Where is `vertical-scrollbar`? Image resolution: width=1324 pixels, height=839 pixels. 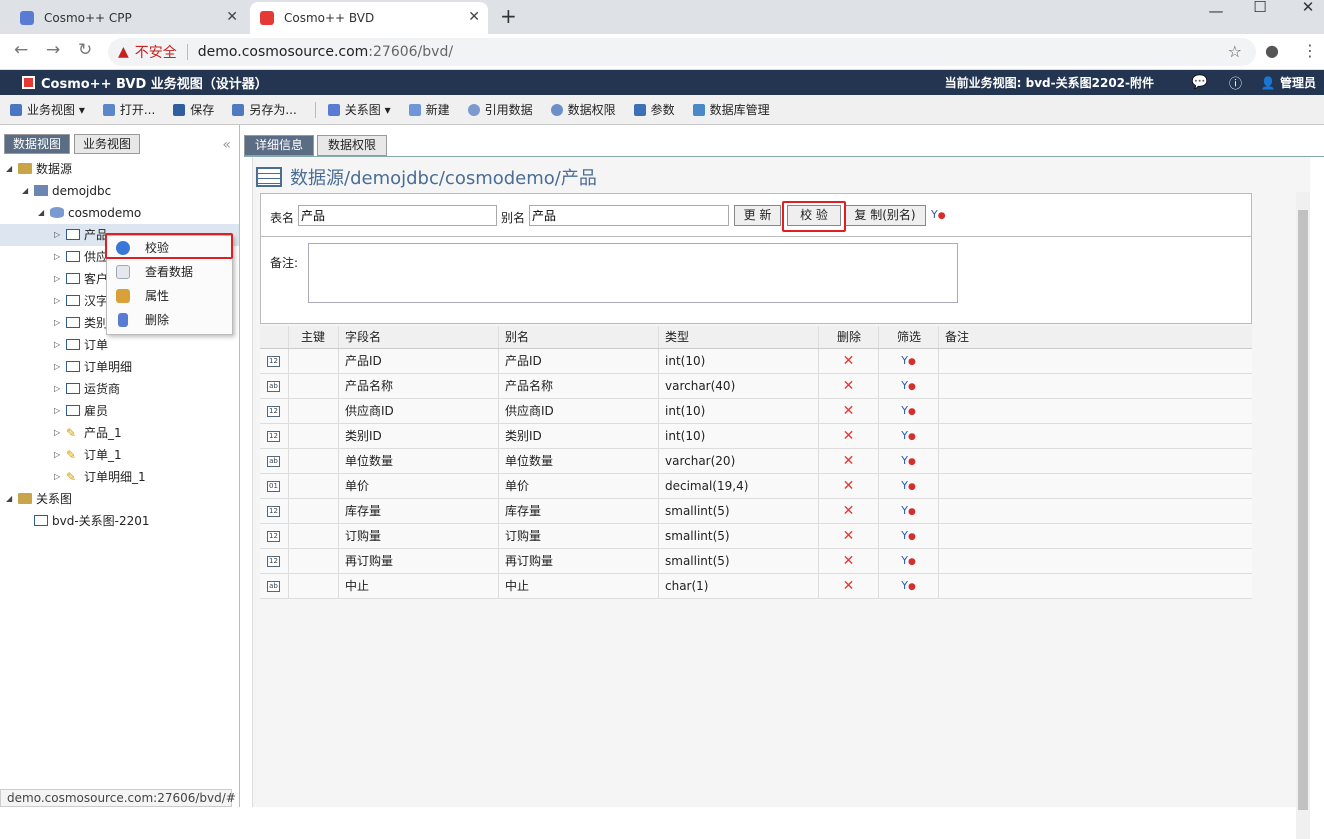
vertical-scrollbar is located at coordinates (1303, 515).